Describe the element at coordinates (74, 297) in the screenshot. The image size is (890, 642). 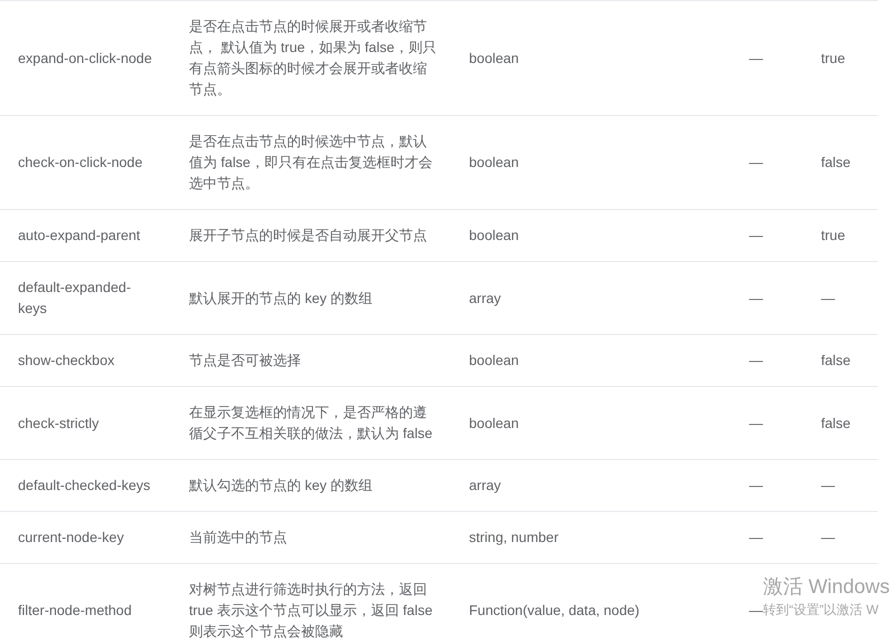
I see `table-cell: default-expanded-keys` at that location.